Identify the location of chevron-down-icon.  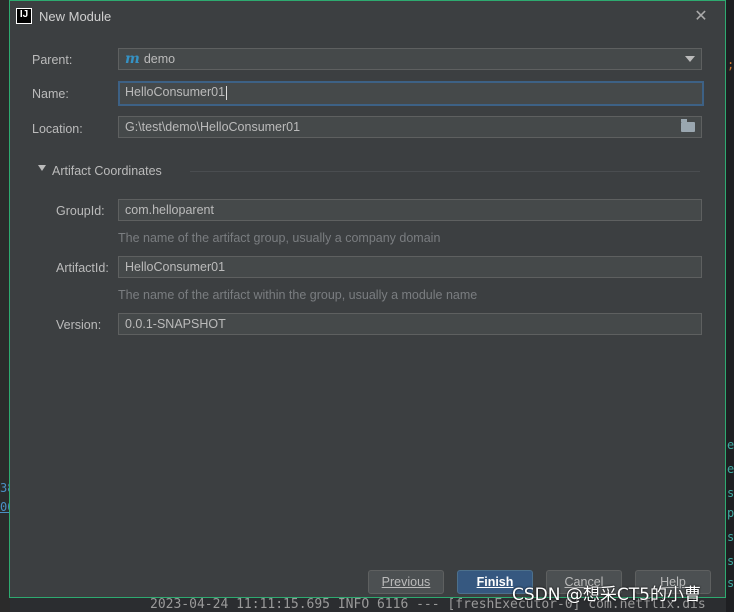
(690, 59).